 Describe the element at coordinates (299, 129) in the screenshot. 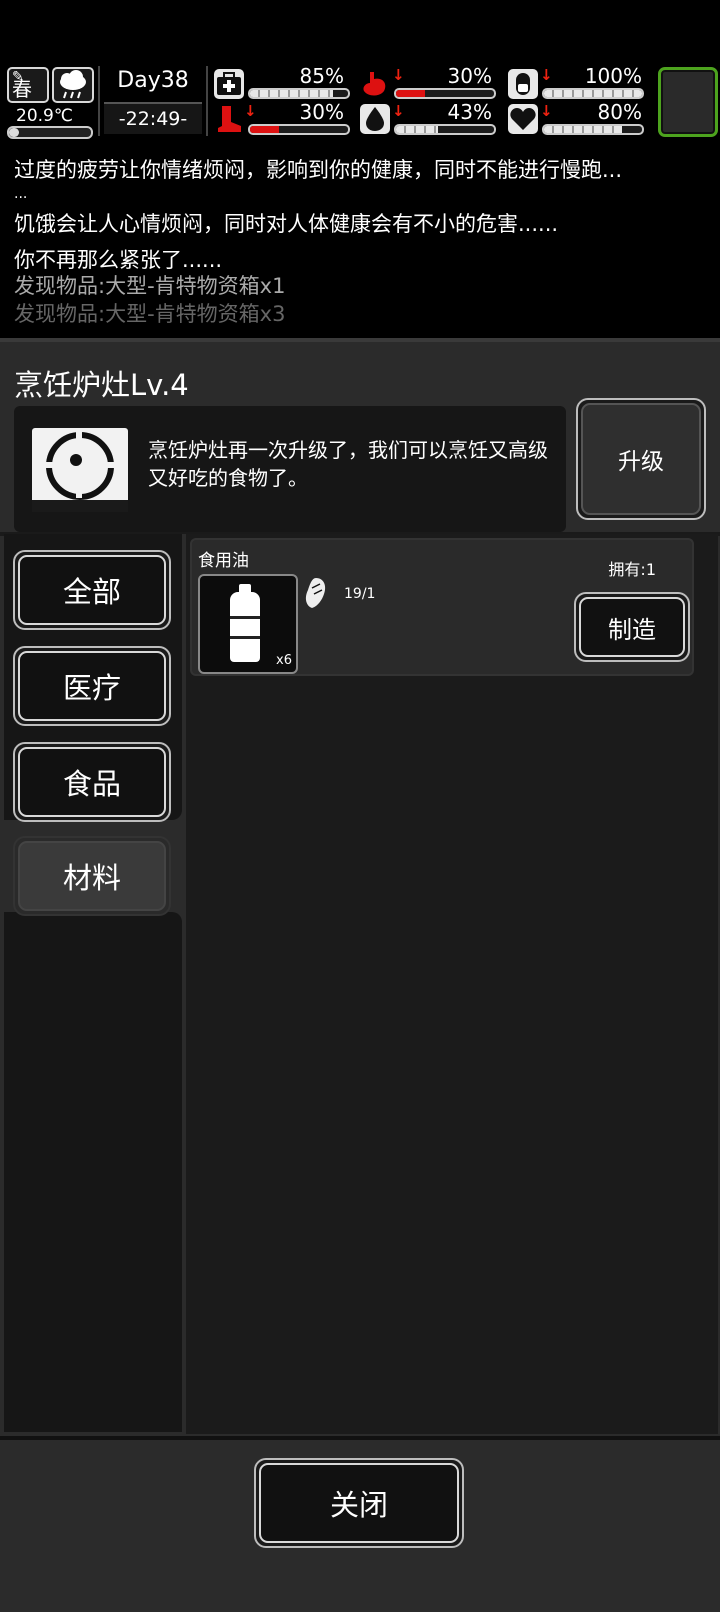

I see `stamina-bar` at that location.